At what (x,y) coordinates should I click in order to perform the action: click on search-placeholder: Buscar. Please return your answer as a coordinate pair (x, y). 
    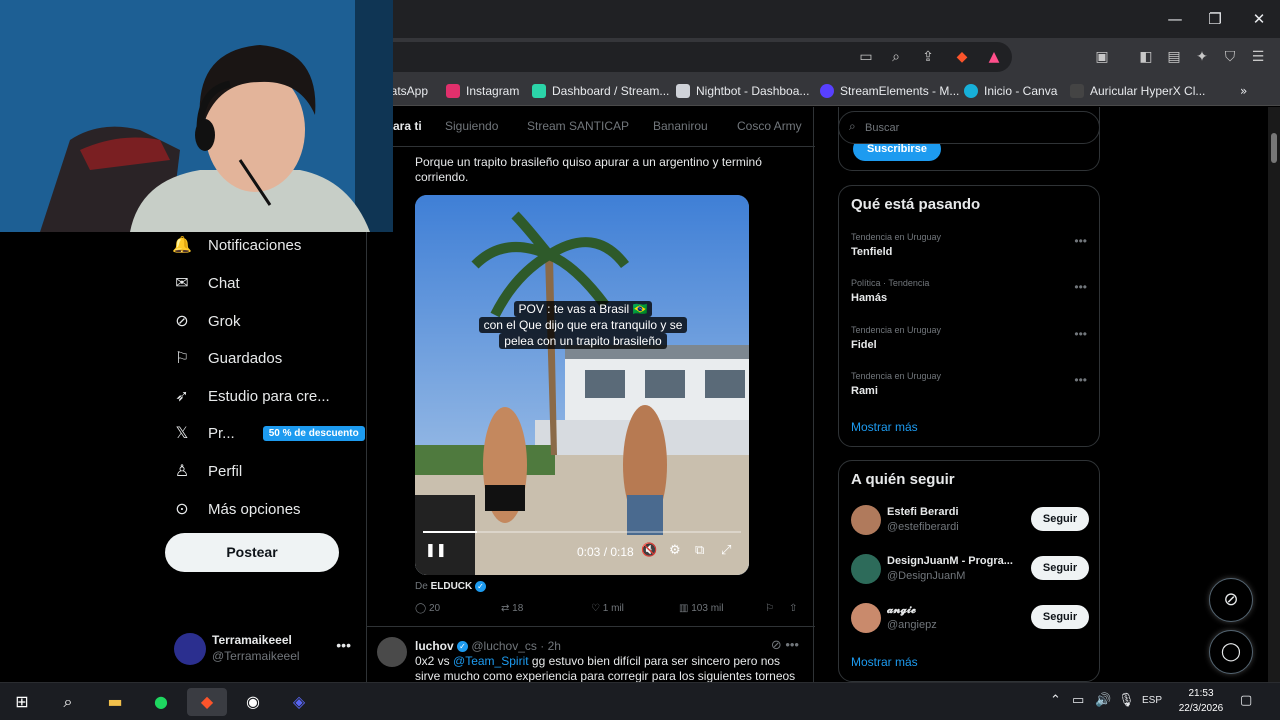
    Looking at the image, I should click on (882, 128).